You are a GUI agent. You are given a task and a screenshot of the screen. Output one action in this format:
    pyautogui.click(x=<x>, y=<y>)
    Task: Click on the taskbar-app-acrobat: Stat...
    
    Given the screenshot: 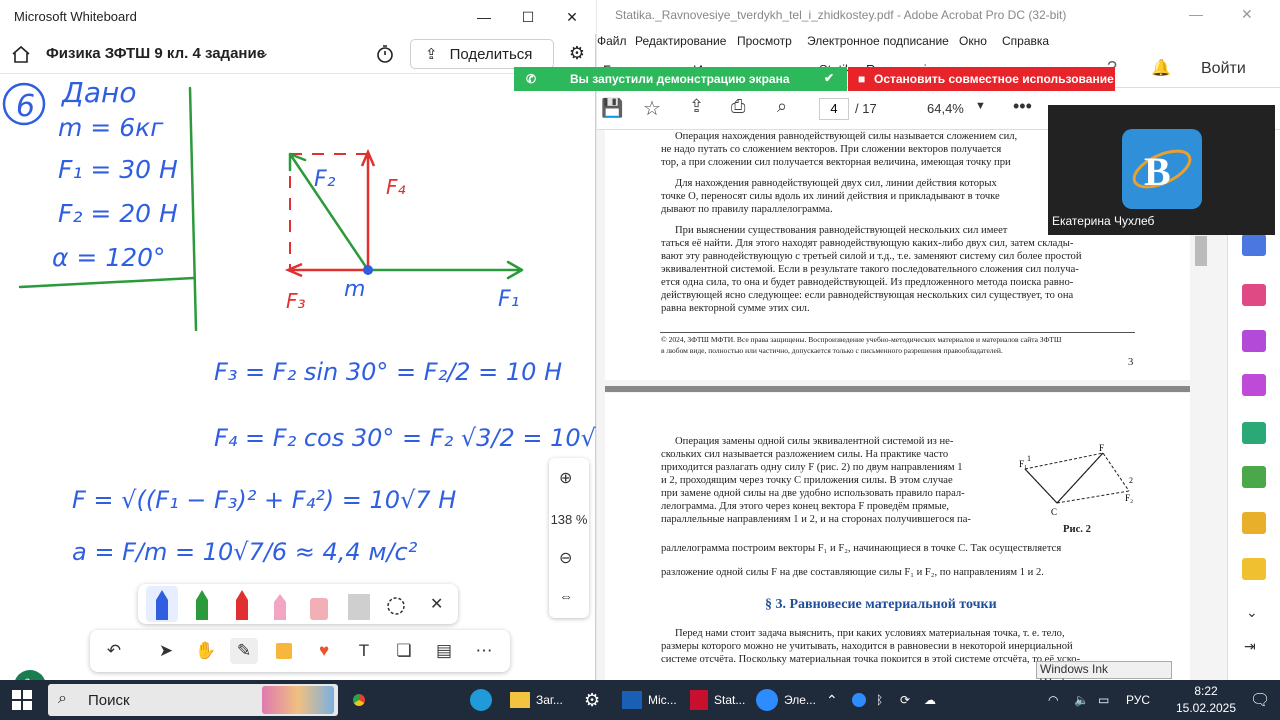 What is the action you would take?
    pyautogui.click(x=717, y=700)
    